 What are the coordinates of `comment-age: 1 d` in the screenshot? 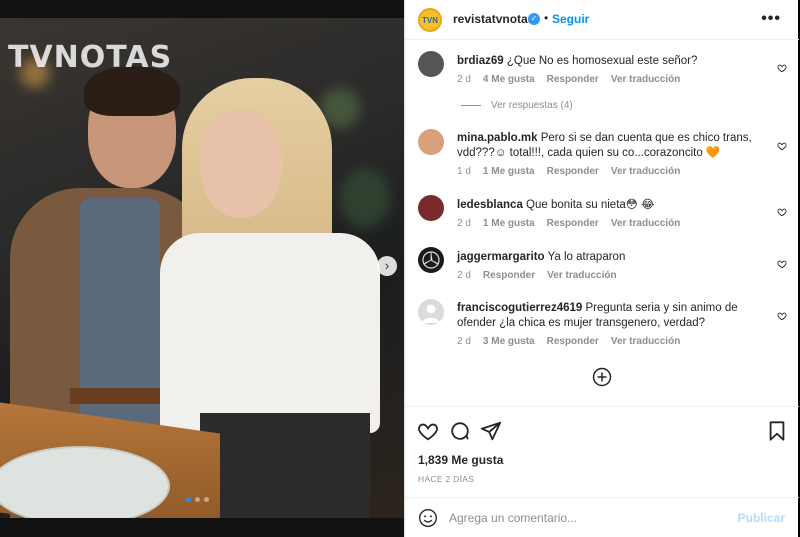 It's located at (464, 171).